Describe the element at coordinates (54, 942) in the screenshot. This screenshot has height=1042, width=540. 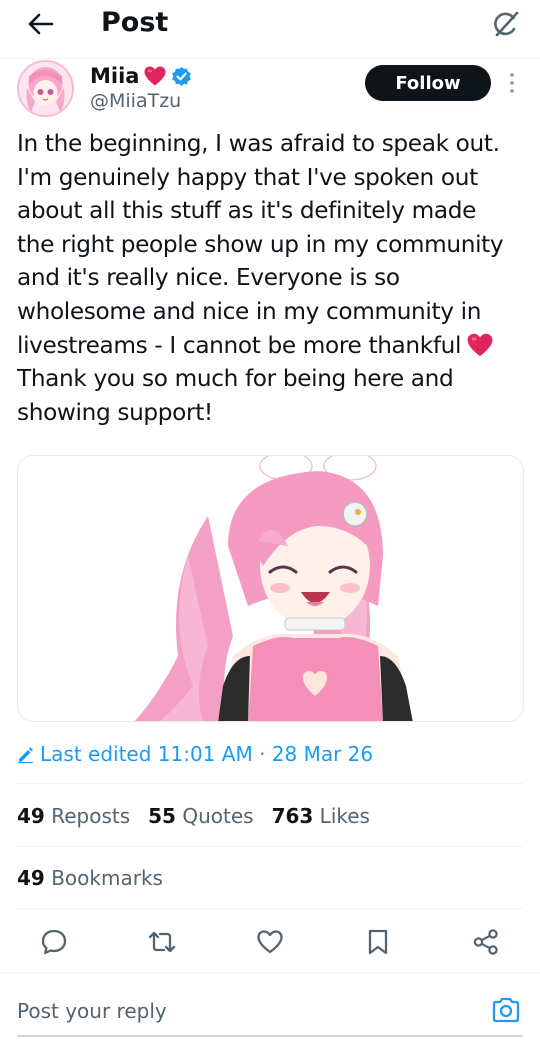
I see `reply-icon` at that location.